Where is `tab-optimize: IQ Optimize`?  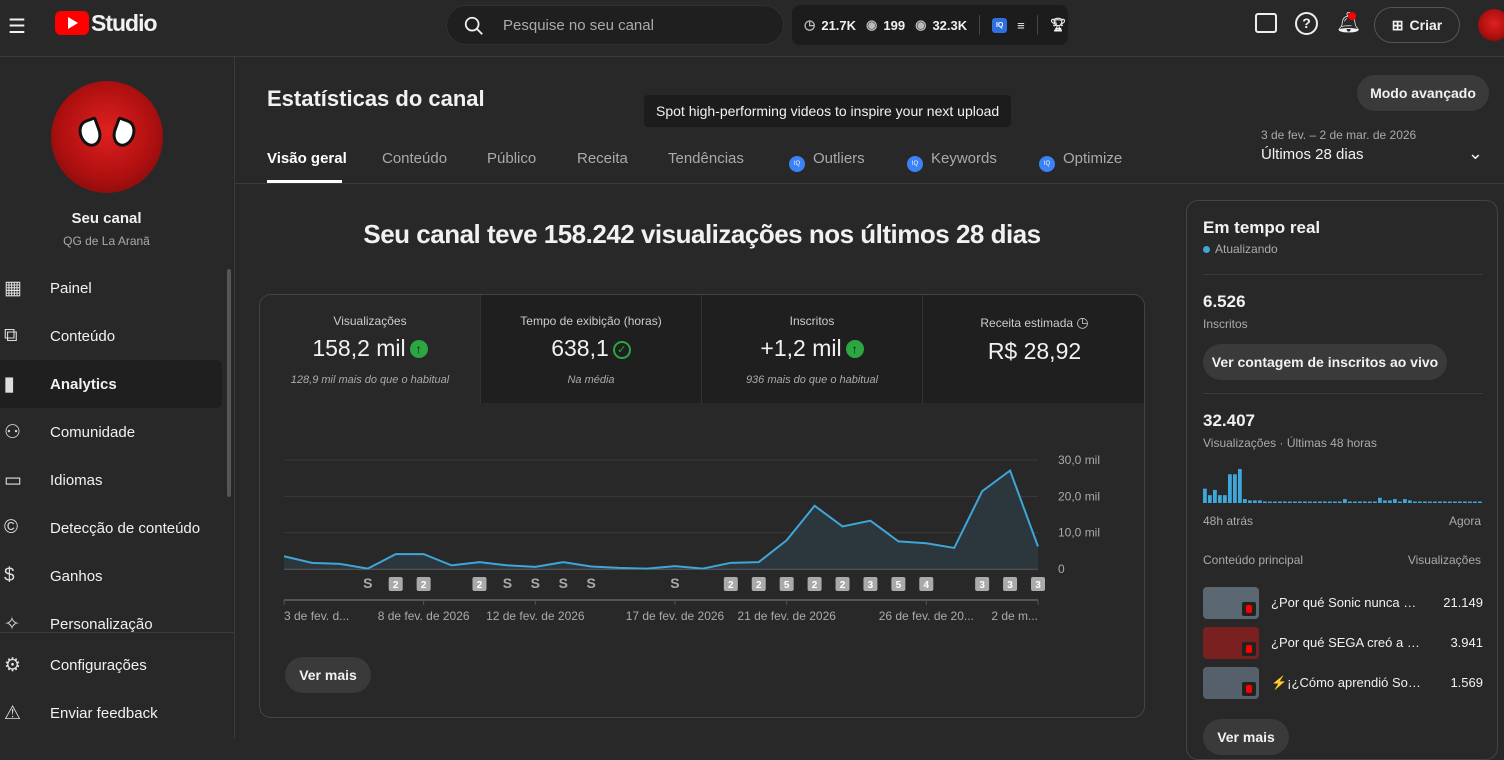 tab-optimize: IQ Optimize is located at coordinates (1080, 161).